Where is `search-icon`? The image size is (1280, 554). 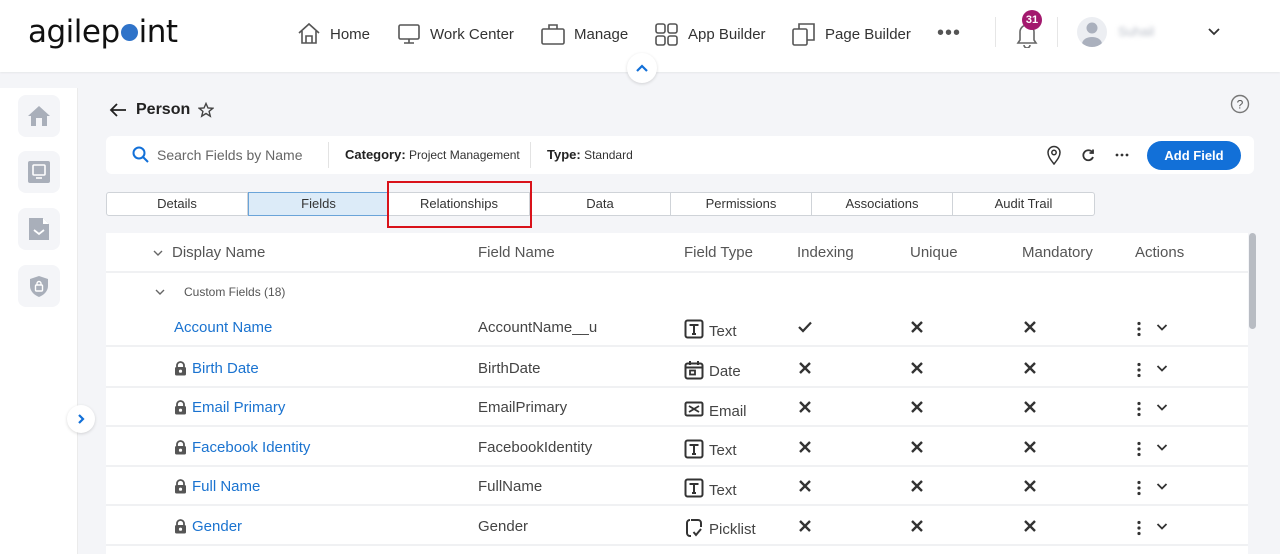 search-icon is located at coordinates (140, 154).